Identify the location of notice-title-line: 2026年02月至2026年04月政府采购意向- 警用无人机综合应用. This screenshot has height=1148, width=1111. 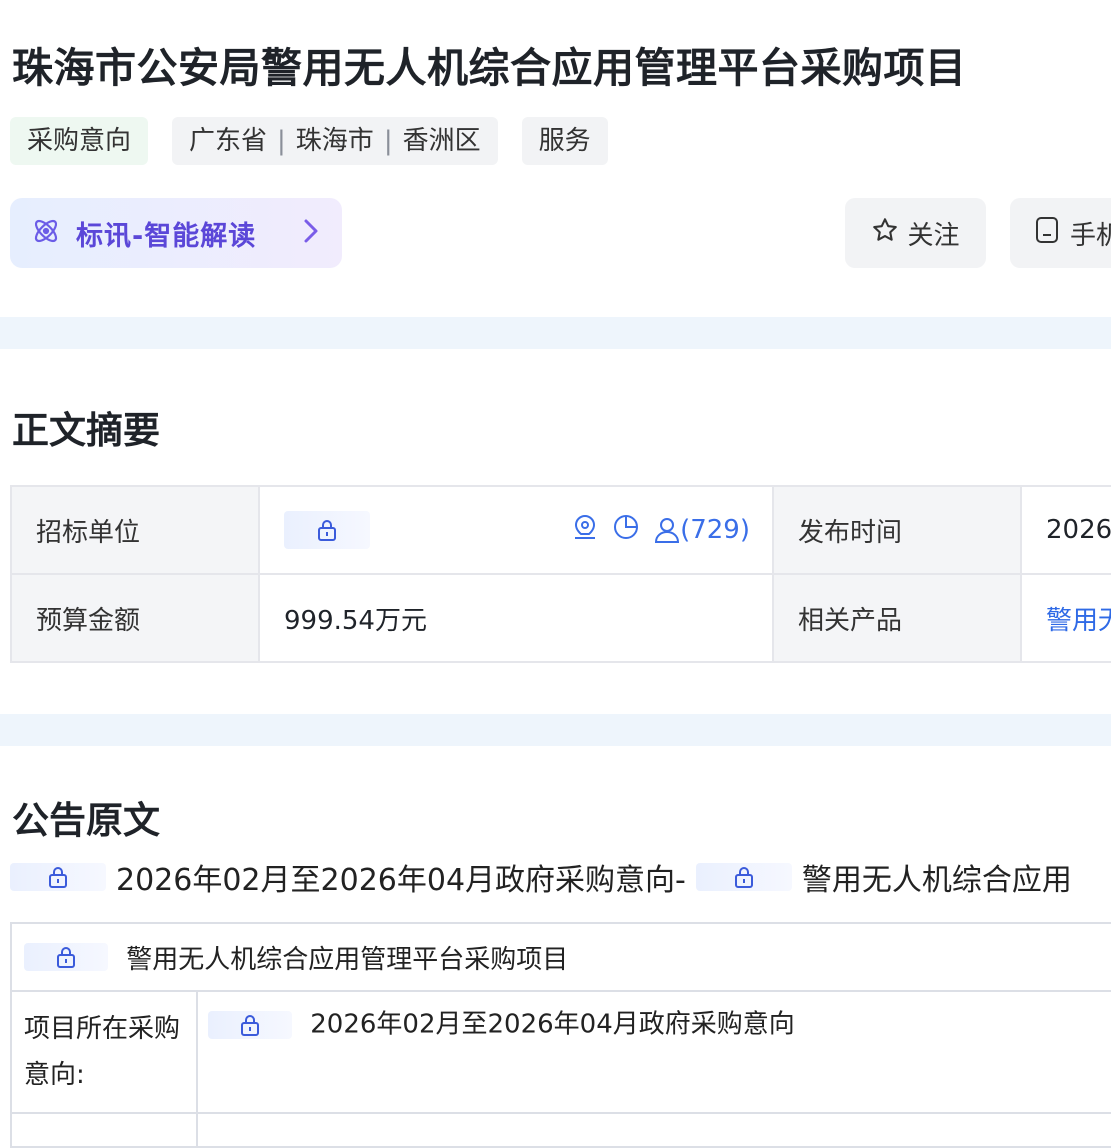
(546, 877).